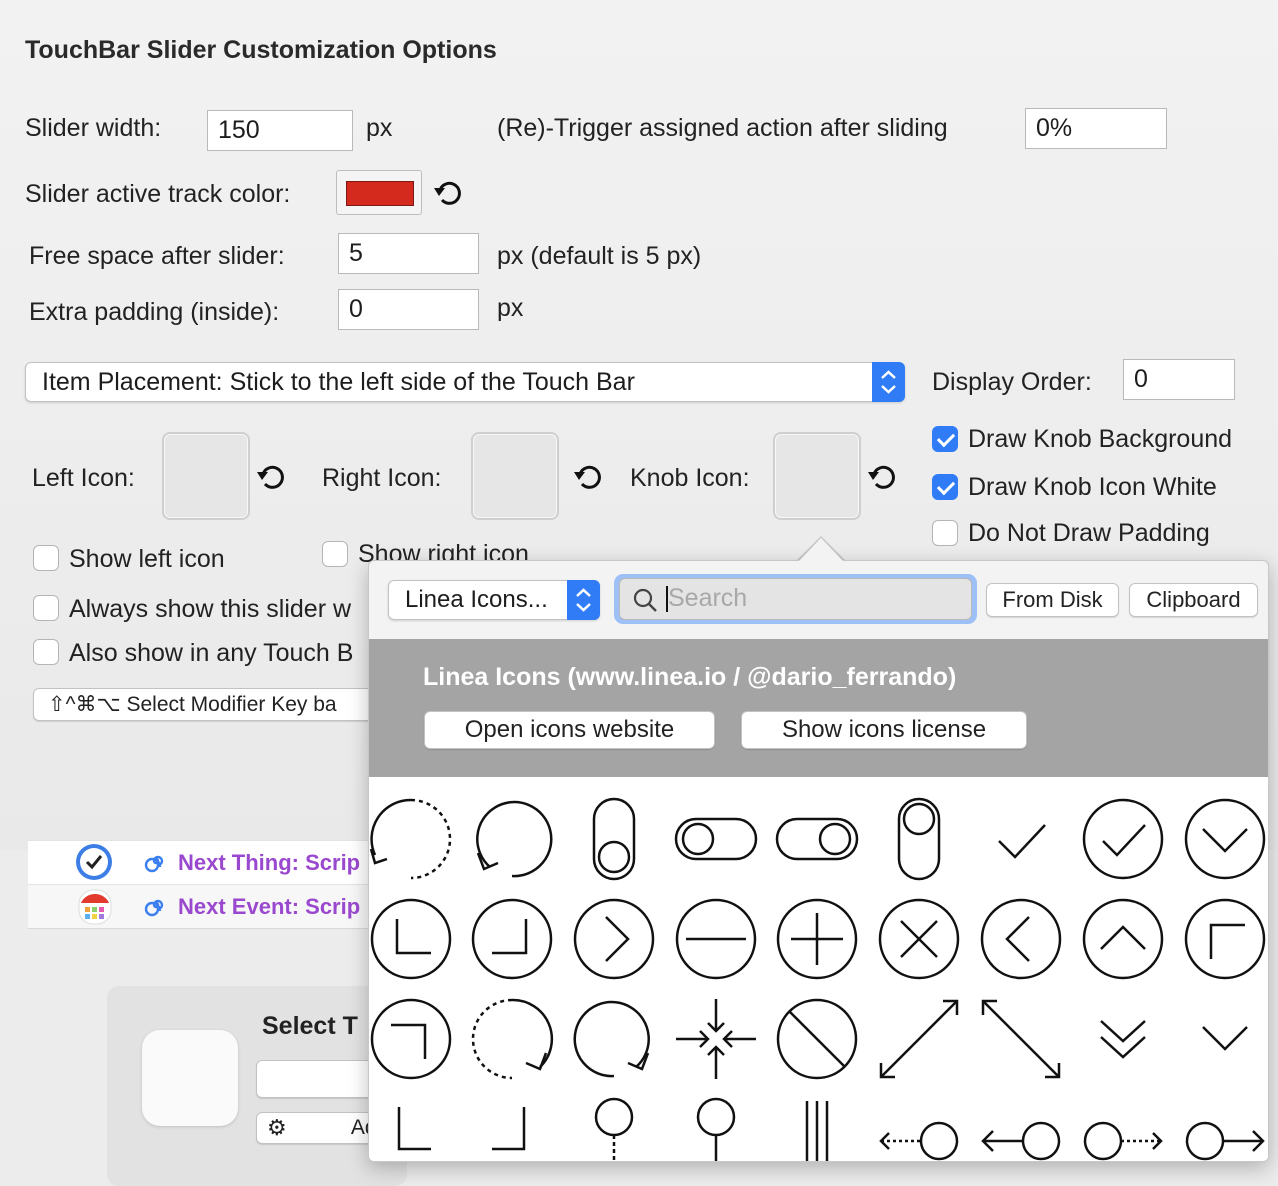 The height and width of the screenshot is (1186, 1278). Describe the element at coordinates (795, 599) in the screenshot. I see `search-input: Search` at that location.